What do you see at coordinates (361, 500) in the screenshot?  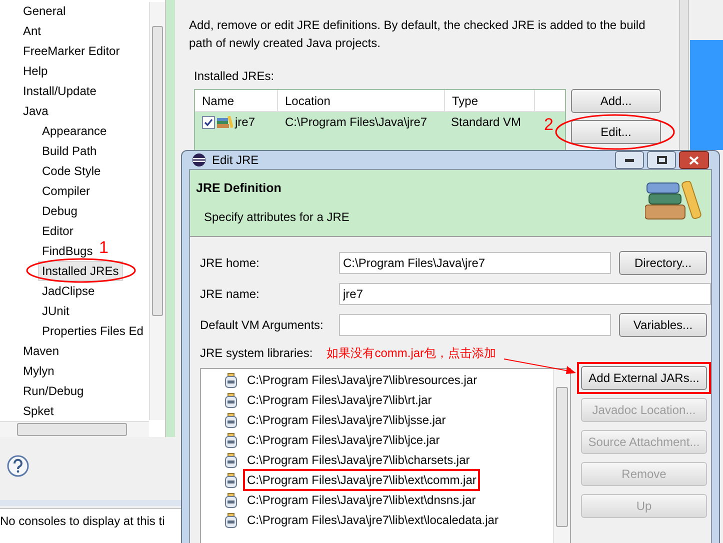 I see `library-path: C:\Program Files\Java\jre7\lib\ext\dnsns.jar` at bounding box center [361, 500].